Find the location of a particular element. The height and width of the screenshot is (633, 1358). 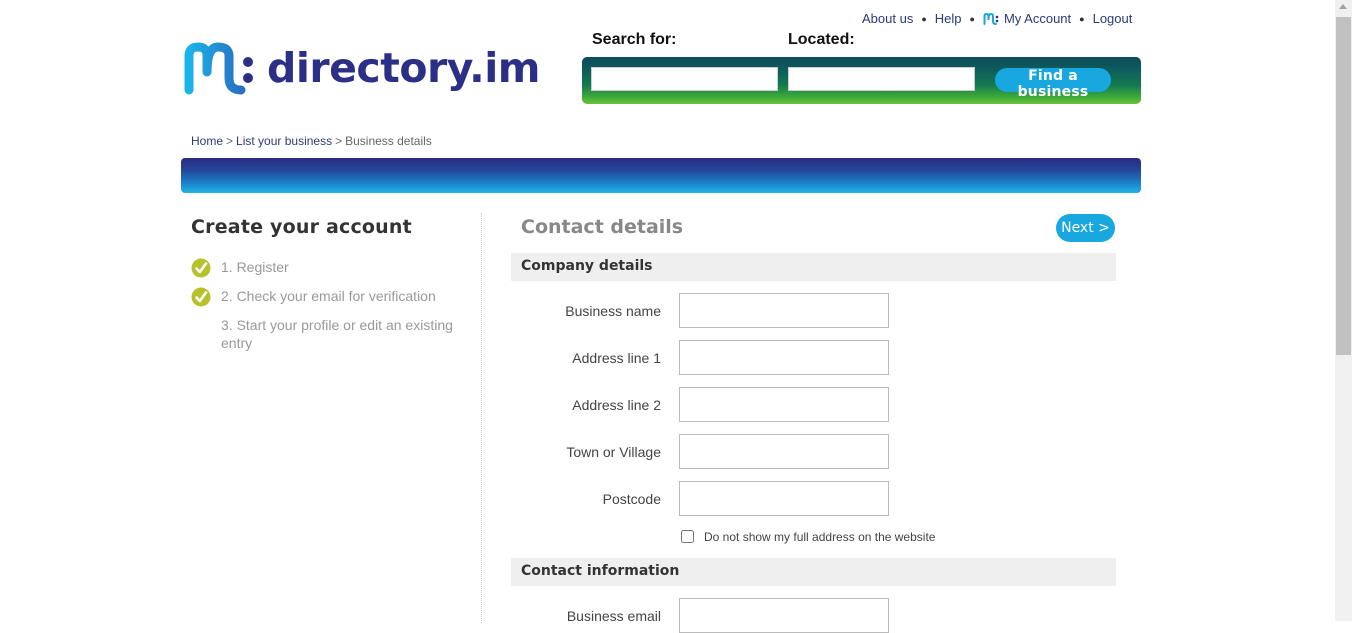

directory-logo-icon is located at coordinates (218, 68).